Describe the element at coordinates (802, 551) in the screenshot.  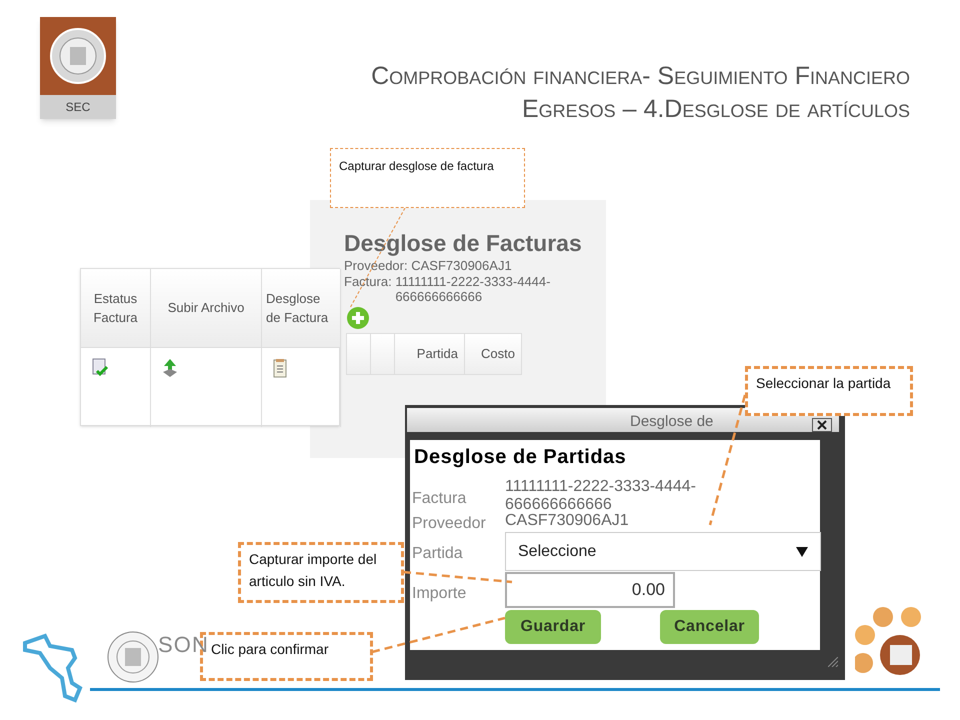
I see `caret-icon` at that location.